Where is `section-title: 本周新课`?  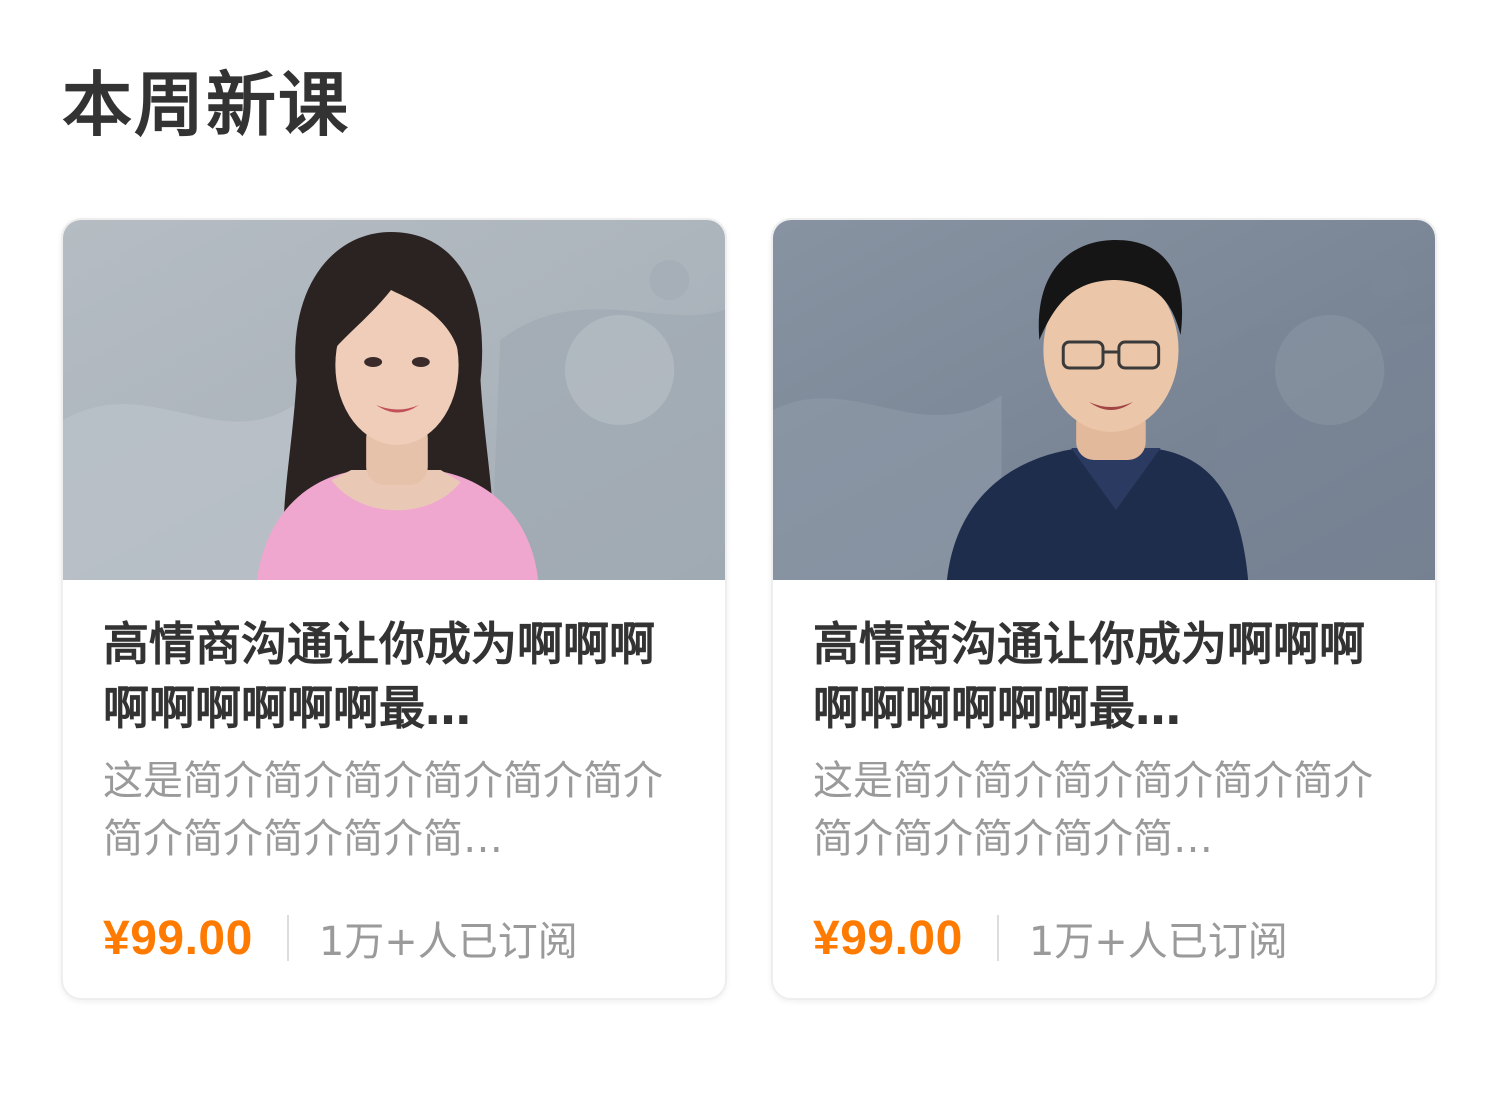
section-title: 本周新课 is located at coordinates (206, 105).